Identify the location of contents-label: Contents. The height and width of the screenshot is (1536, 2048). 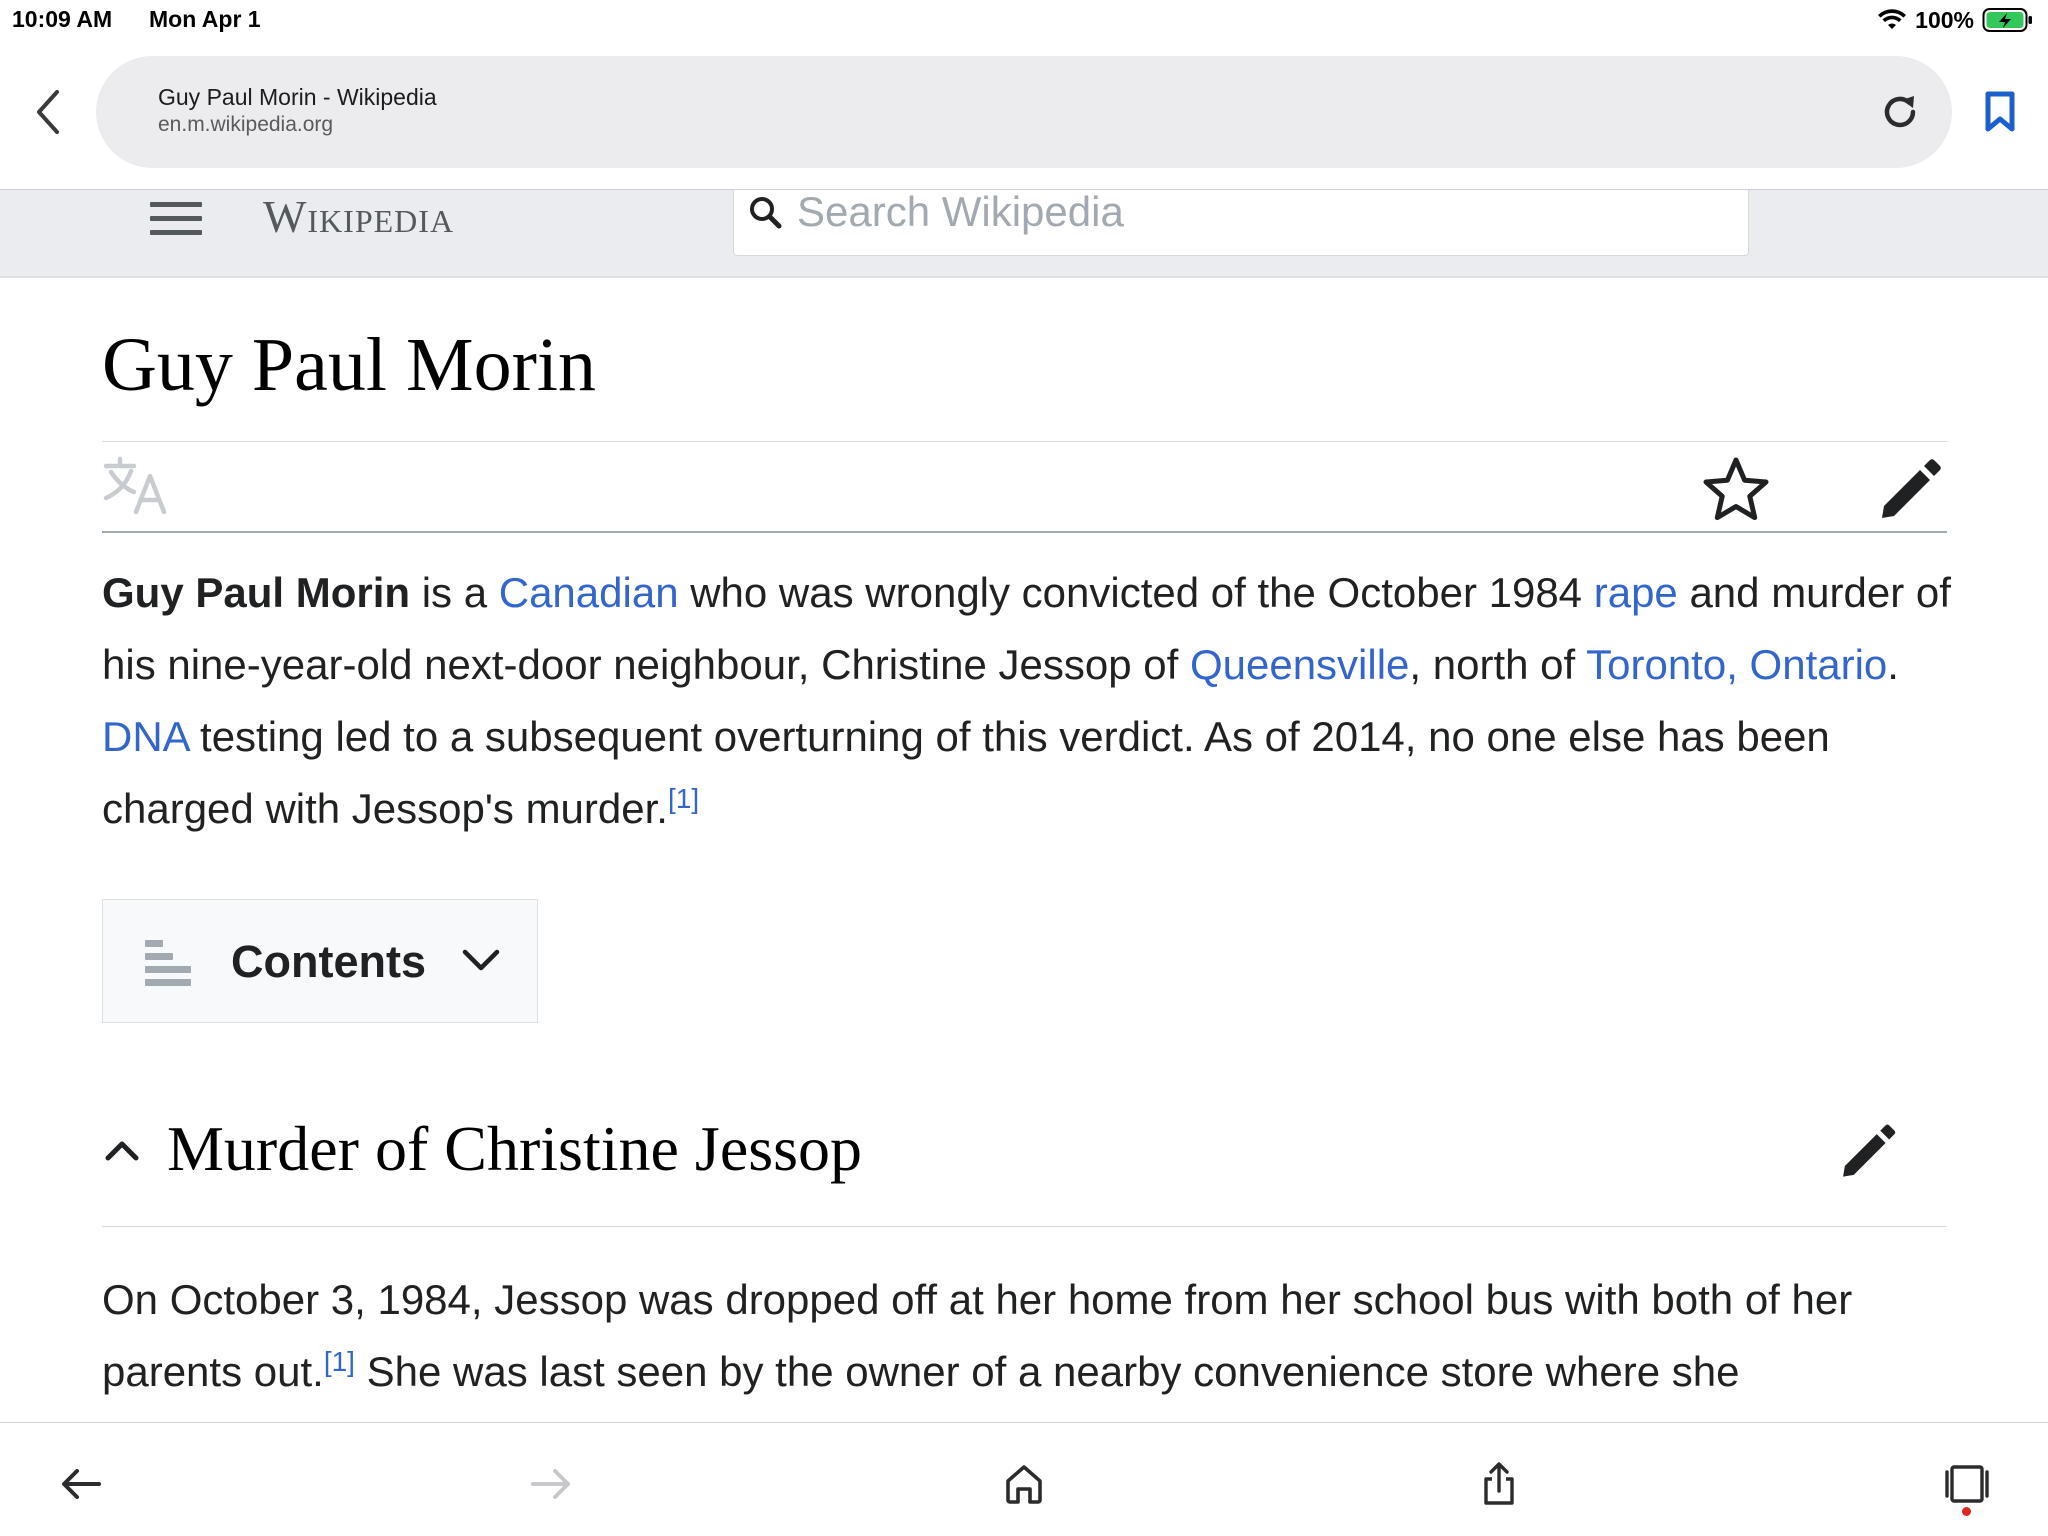
(328, 961).